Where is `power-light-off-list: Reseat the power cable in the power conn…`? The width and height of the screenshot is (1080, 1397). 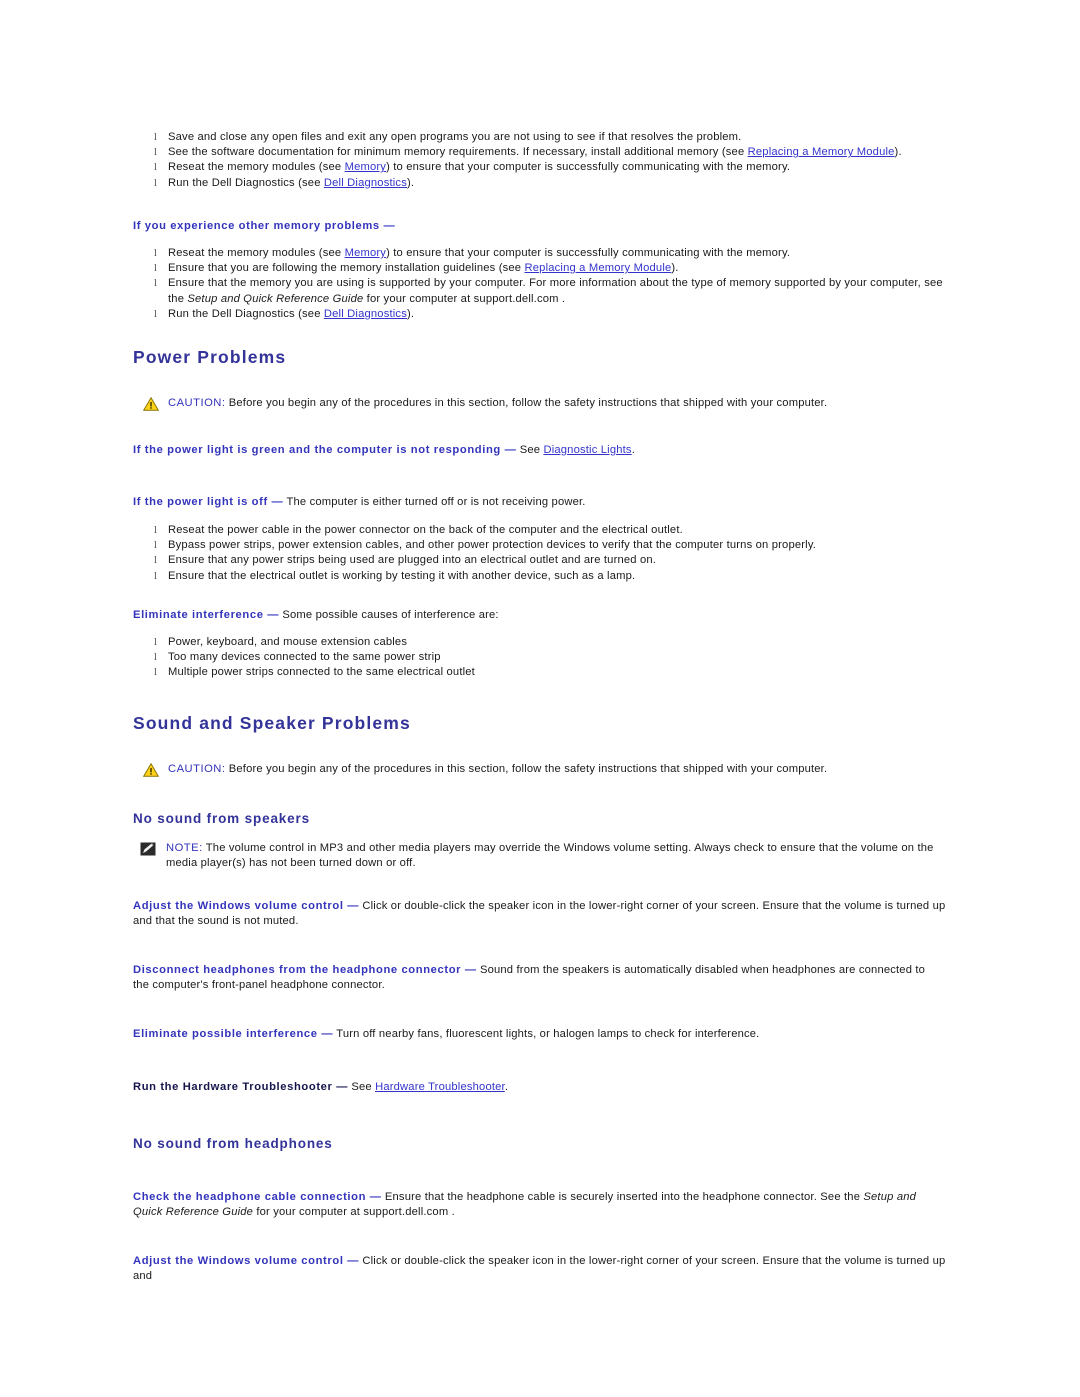
power-light-off-list: Reseat the power cable in the power conn… is located at coordinates (543, 553).